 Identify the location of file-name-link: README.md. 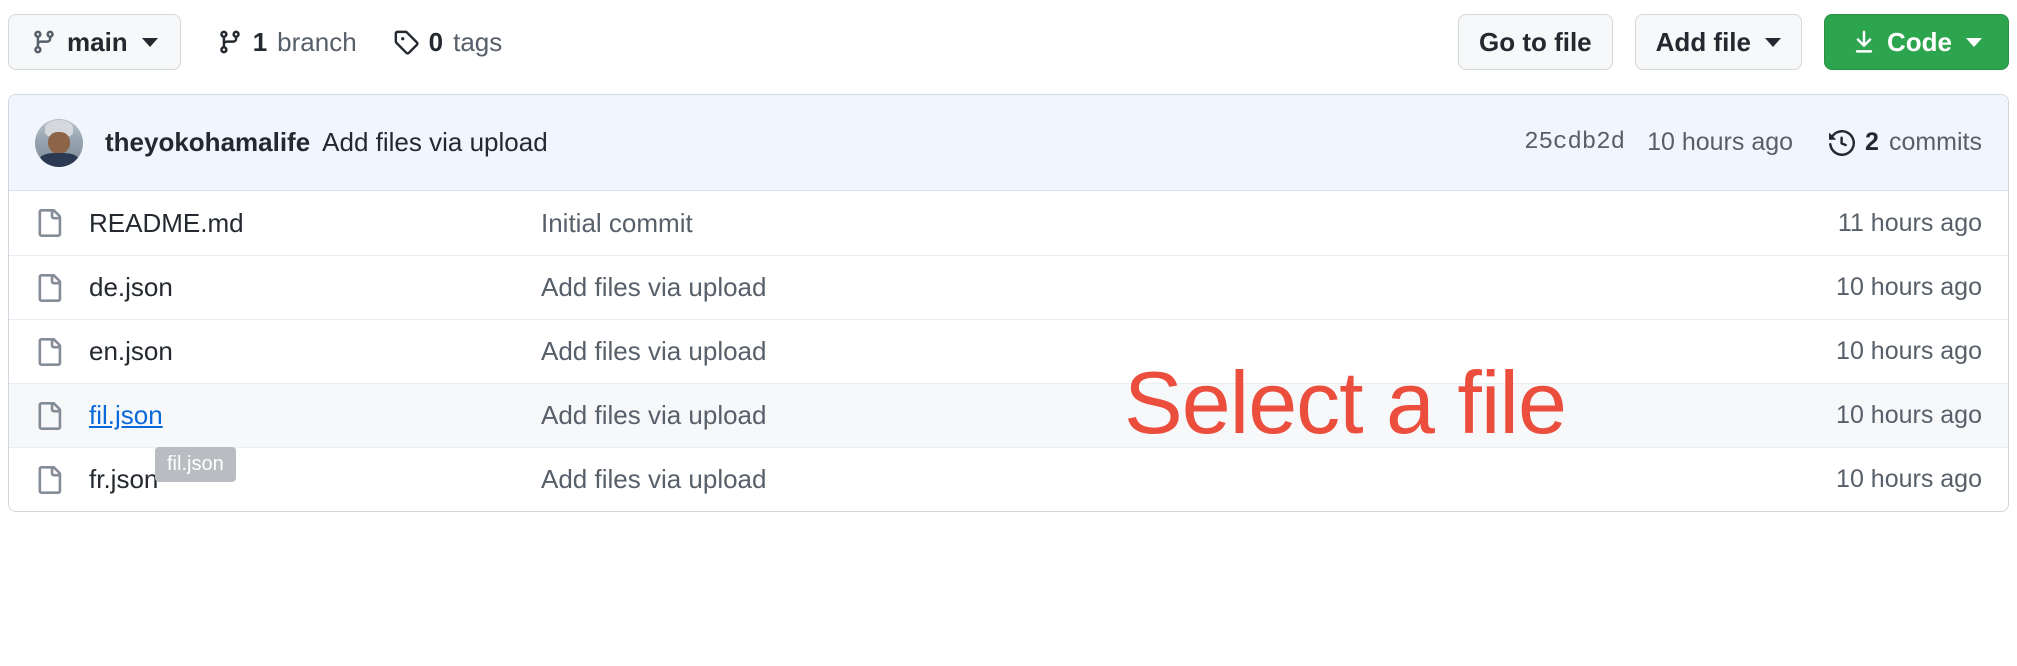
(315, 223).